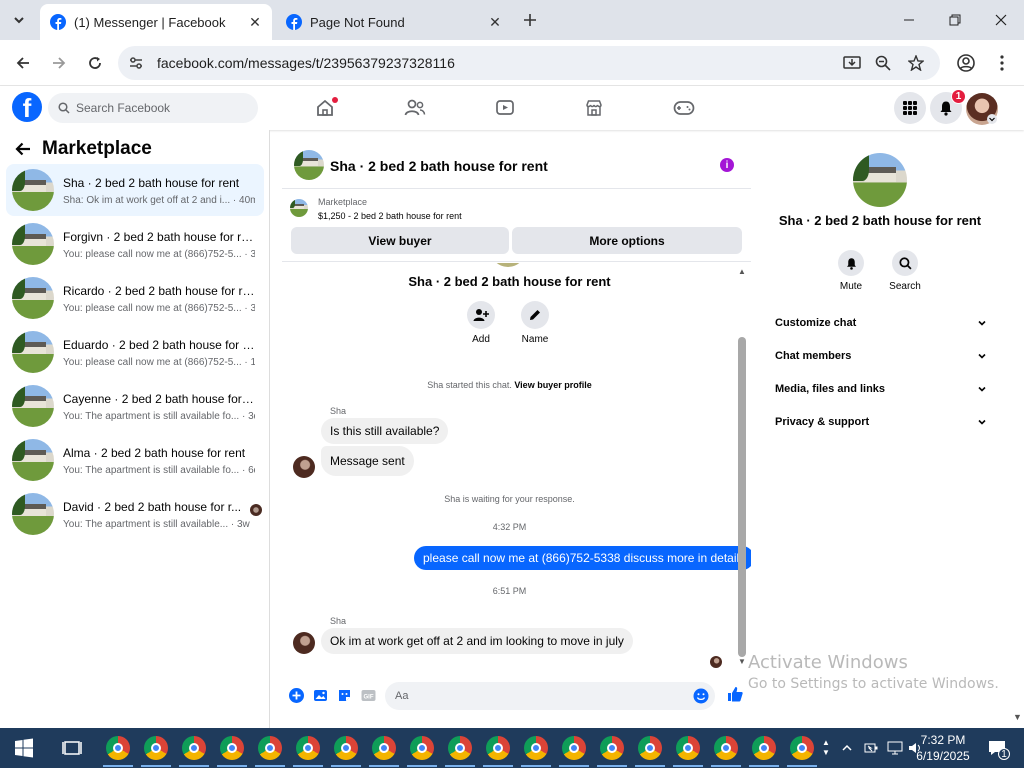 Image resolution: width=1024 pixels, height=768 pixels. Describe the element at coordinates (439, 166) in the screenshot. I see `chat-title: Sha · 2 bed 2 bath house for rent` at that location.